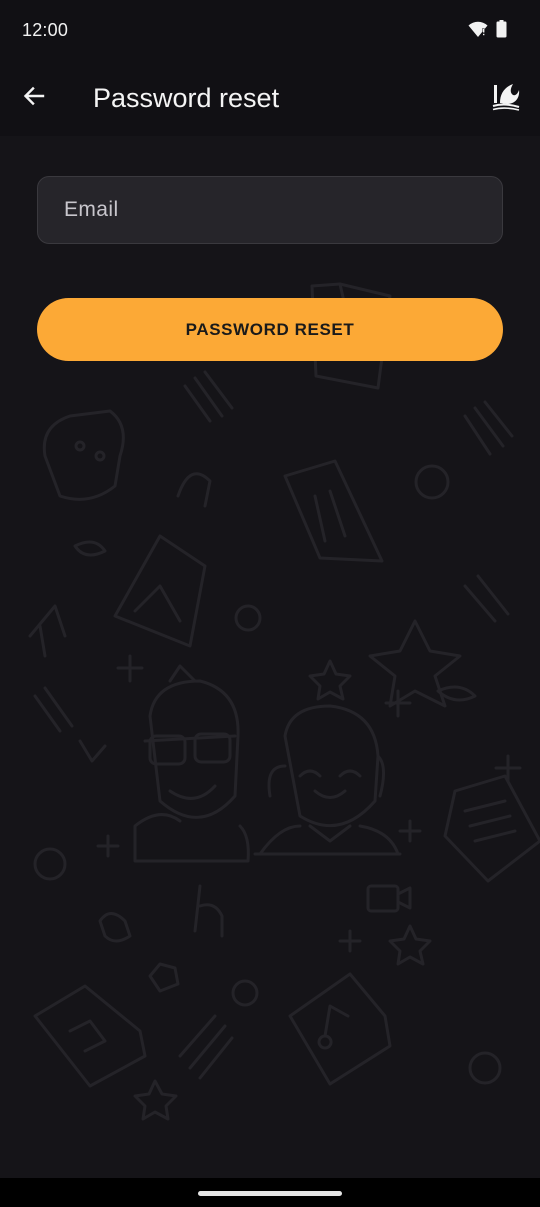 The height and width of the screenshot is (1207, 540). Describe the element at coordinates (501, 31) in the screenshot. I see `battery-icon` at that location.